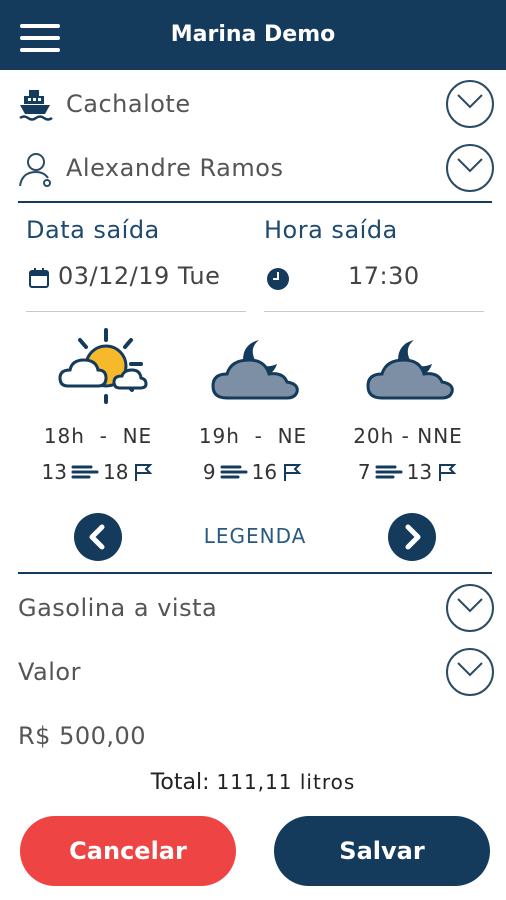 The height and width of the screenshot is (900, 506). I want to click on calendar-icon, so click(39, 280).